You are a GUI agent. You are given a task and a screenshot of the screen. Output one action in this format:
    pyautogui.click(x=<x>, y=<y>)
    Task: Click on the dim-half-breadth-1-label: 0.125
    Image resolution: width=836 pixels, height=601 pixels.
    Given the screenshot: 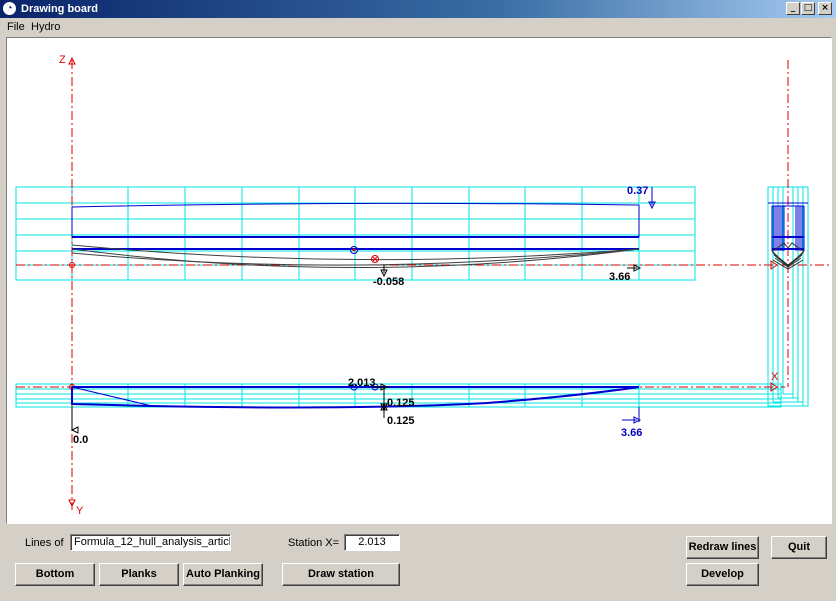 What is the action you would take?
    pyautogui.click(x=401, y=403)
    